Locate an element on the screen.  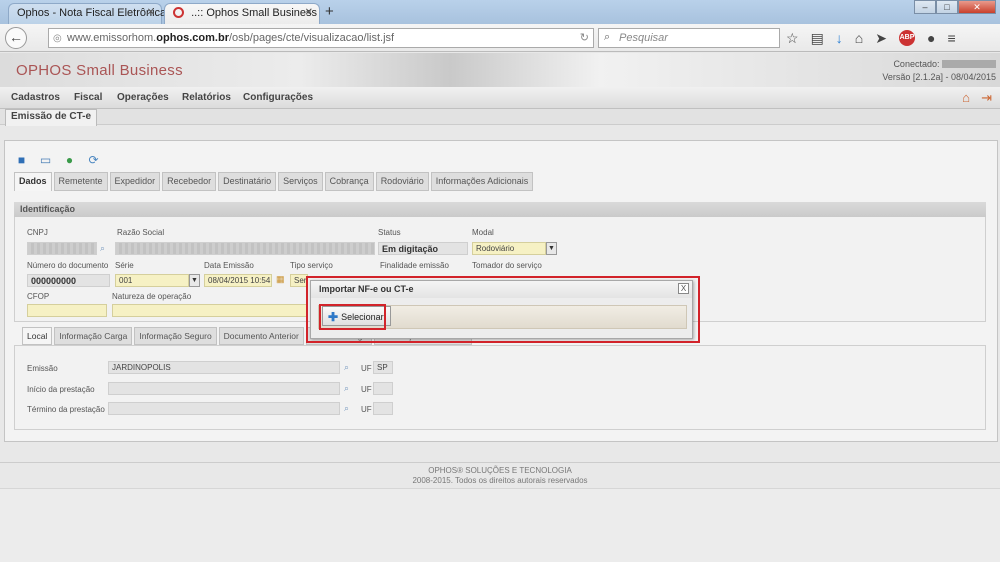
selecionar-button: ✚ Selecionar is located at coordinates (356, 316).